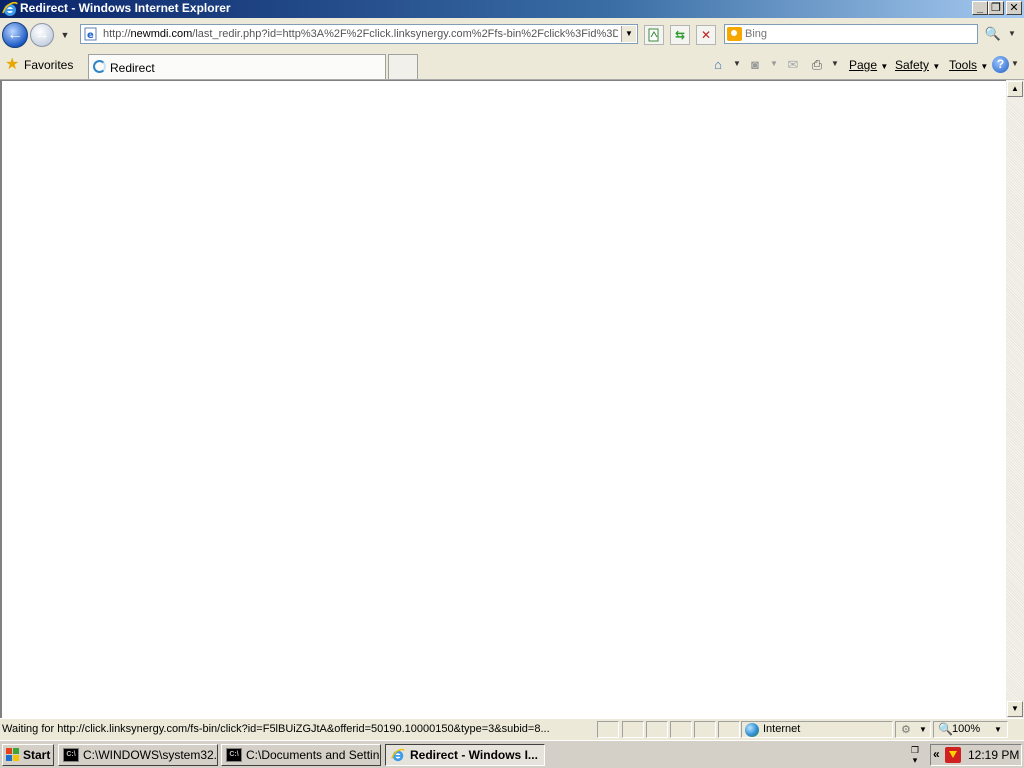  I want to click on forward-button: →, so click(42, 35).